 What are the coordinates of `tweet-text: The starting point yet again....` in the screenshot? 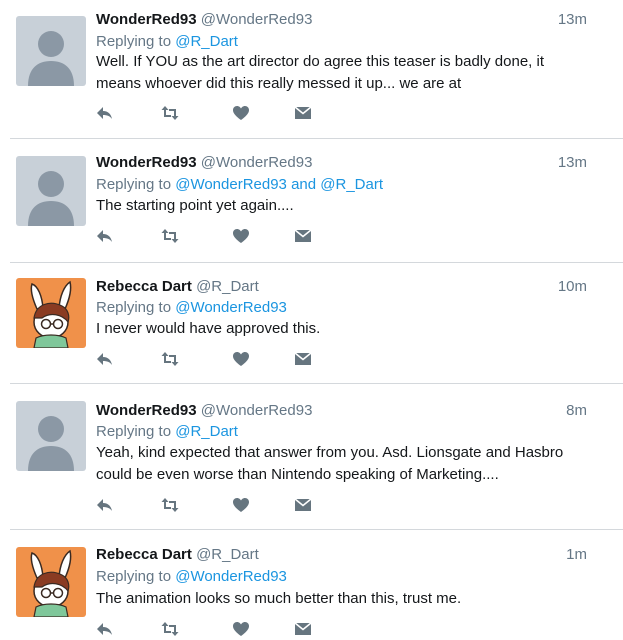 It's located at (195, 205).